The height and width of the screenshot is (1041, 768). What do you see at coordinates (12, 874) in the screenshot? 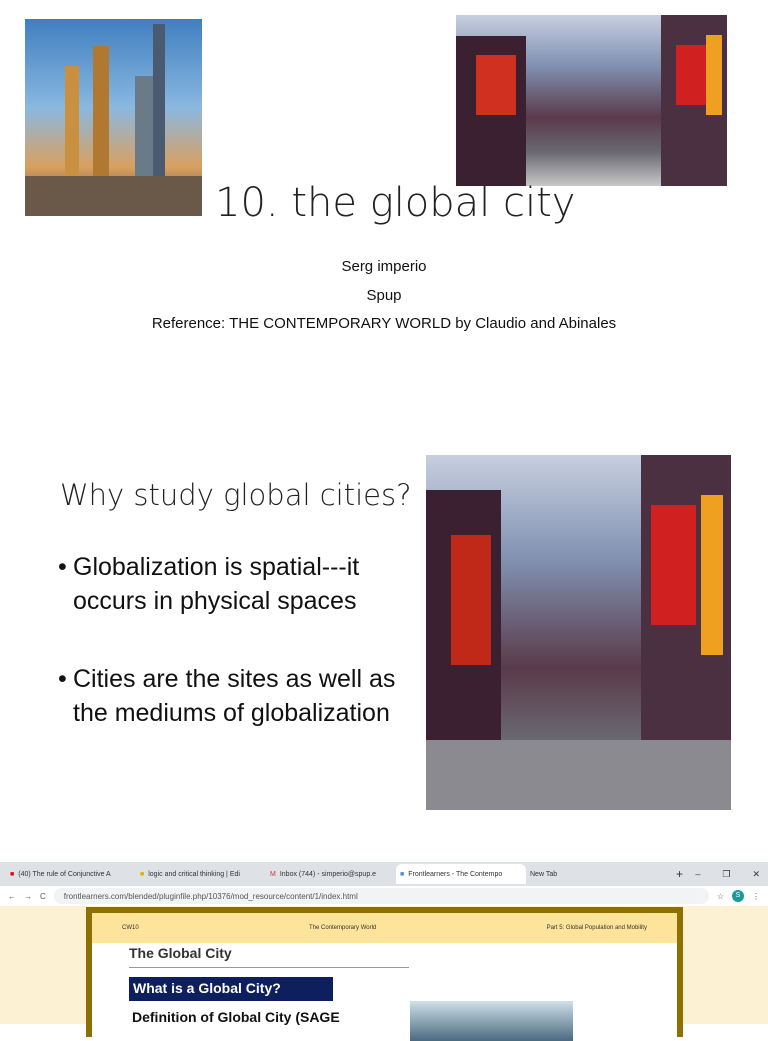
I see `youtube-icon: ■` at bounding box center [12, 874].